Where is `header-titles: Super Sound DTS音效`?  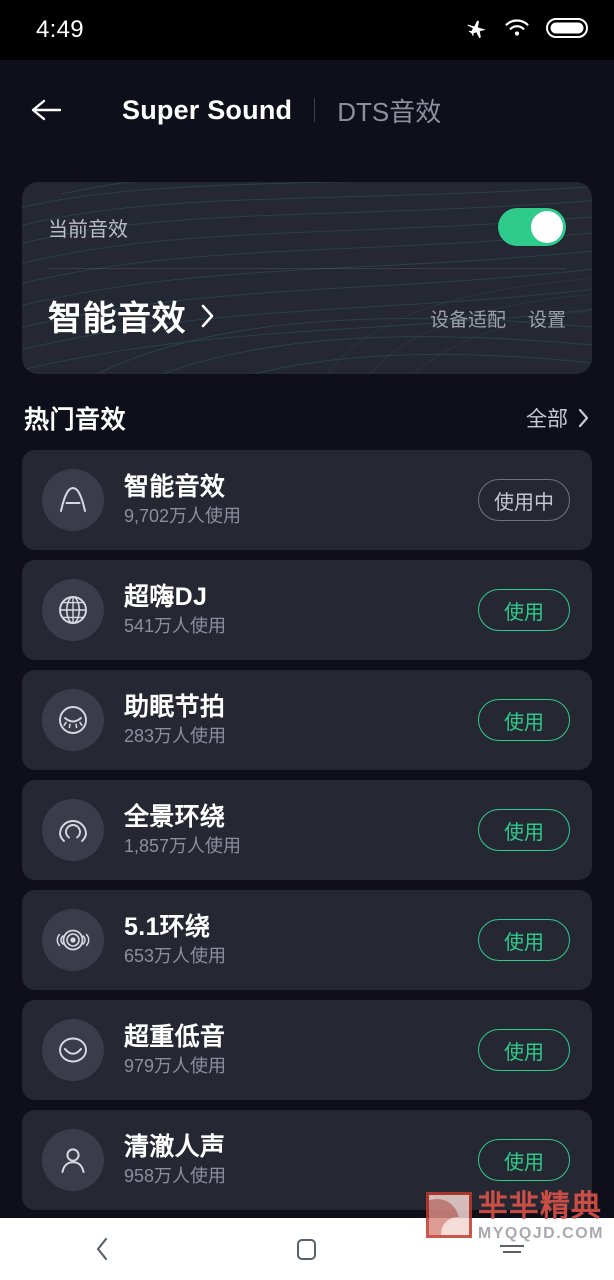 header-titles: Super Sound DTS音效 is located at coordinates (281, 110).